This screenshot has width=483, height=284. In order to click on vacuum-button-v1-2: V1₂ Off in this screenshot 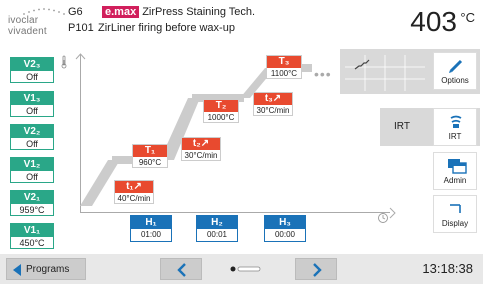, I will do `click(32, 170)`.